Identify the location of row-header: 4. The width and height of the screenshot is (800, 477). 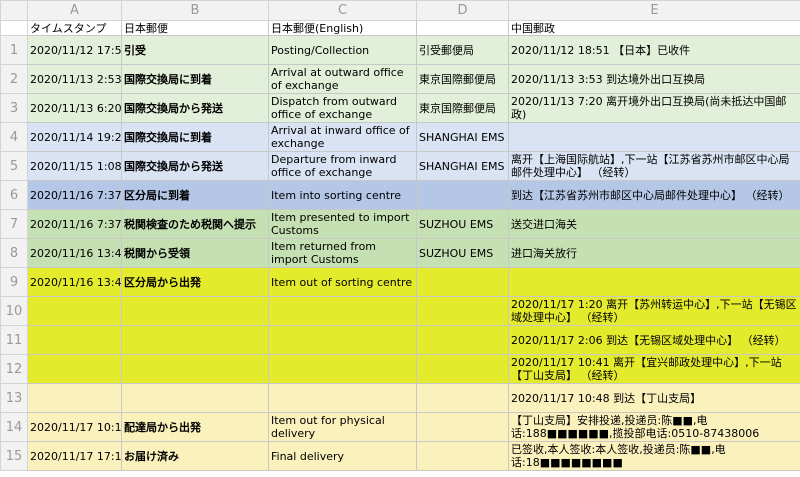
(14, 137).